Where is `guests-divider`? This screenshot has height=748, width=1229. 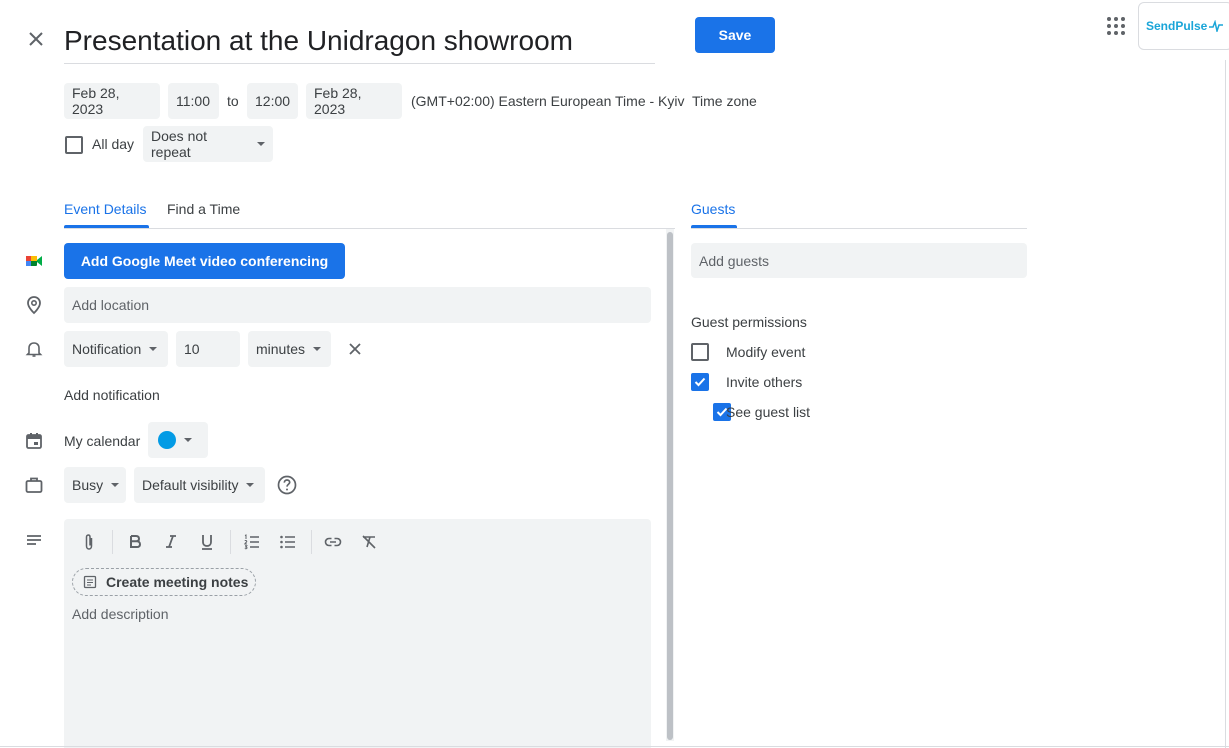 guests-divider is located at coordinates (859, 228).